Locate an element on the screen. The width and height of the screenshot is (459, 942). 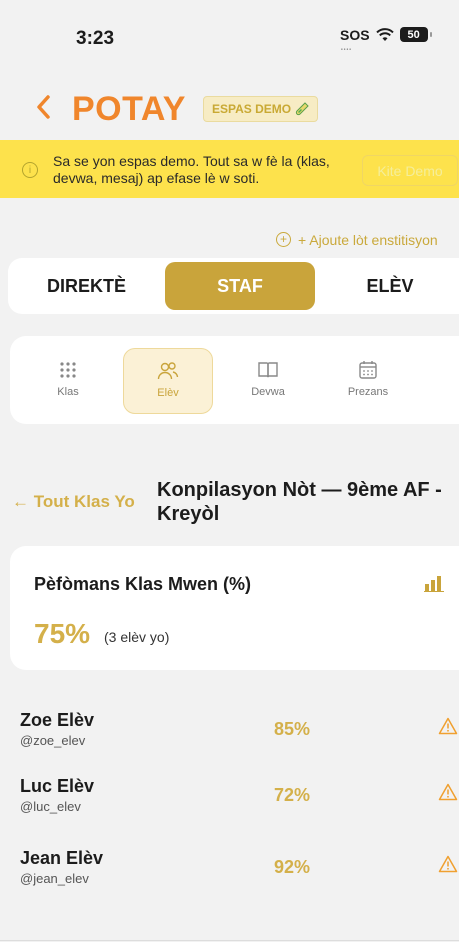
student-name: Jean Elèv is located at coordinates (62, 858).